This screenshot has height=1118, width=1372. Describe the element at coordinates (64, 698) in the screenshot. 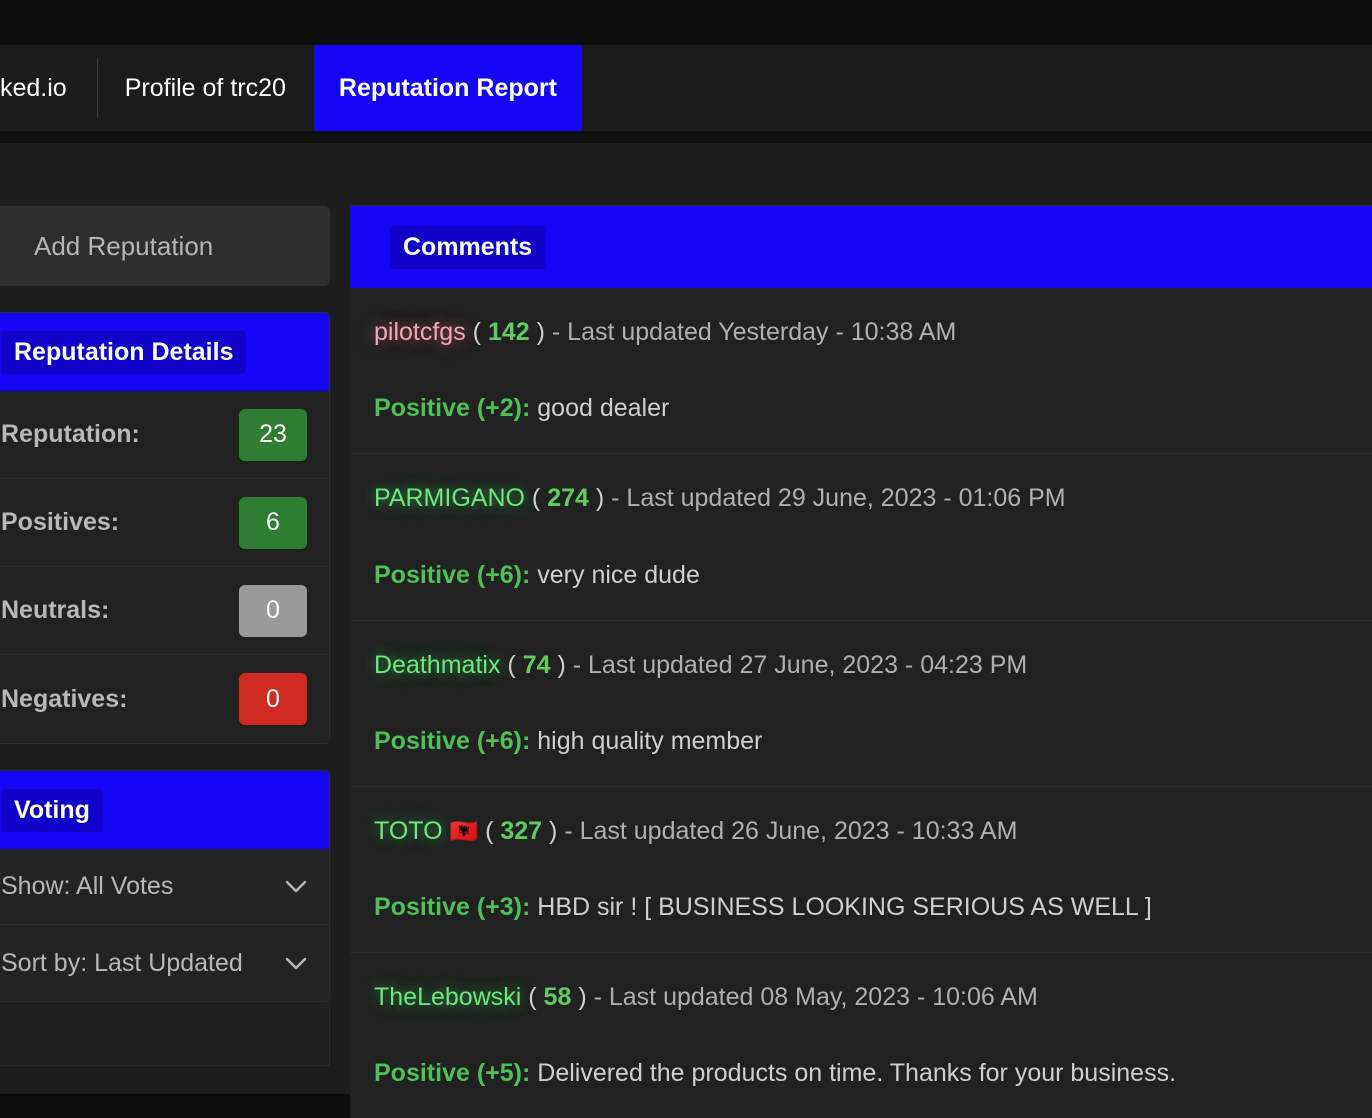

I see `stat-label: Negatives:` at that location.